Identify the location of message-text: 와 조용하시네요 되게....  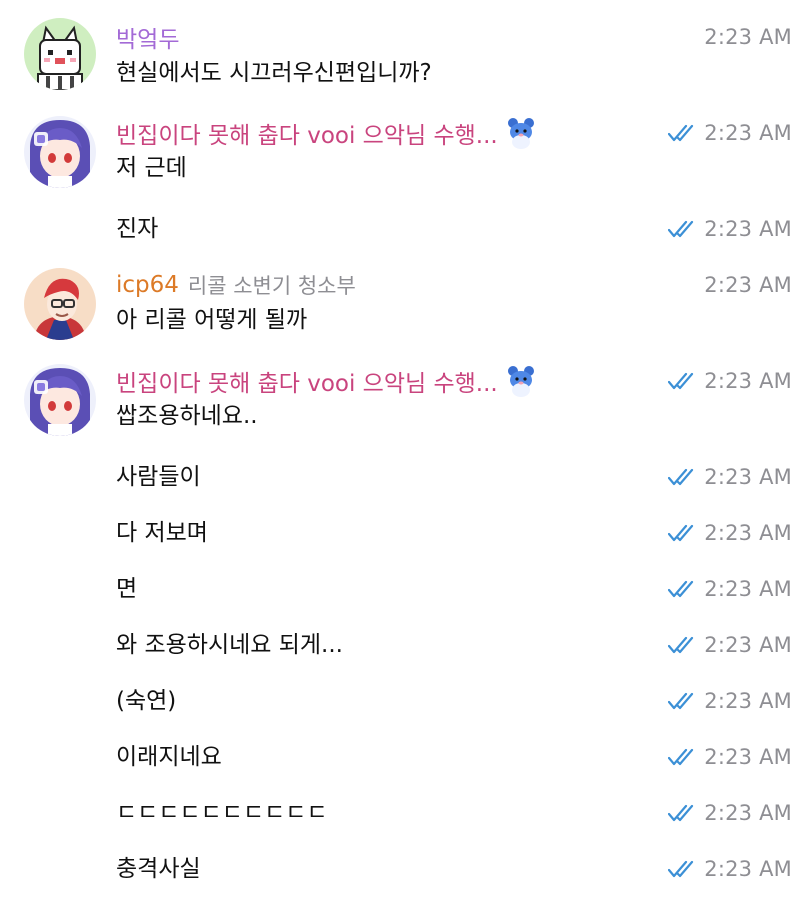
(229, 645).